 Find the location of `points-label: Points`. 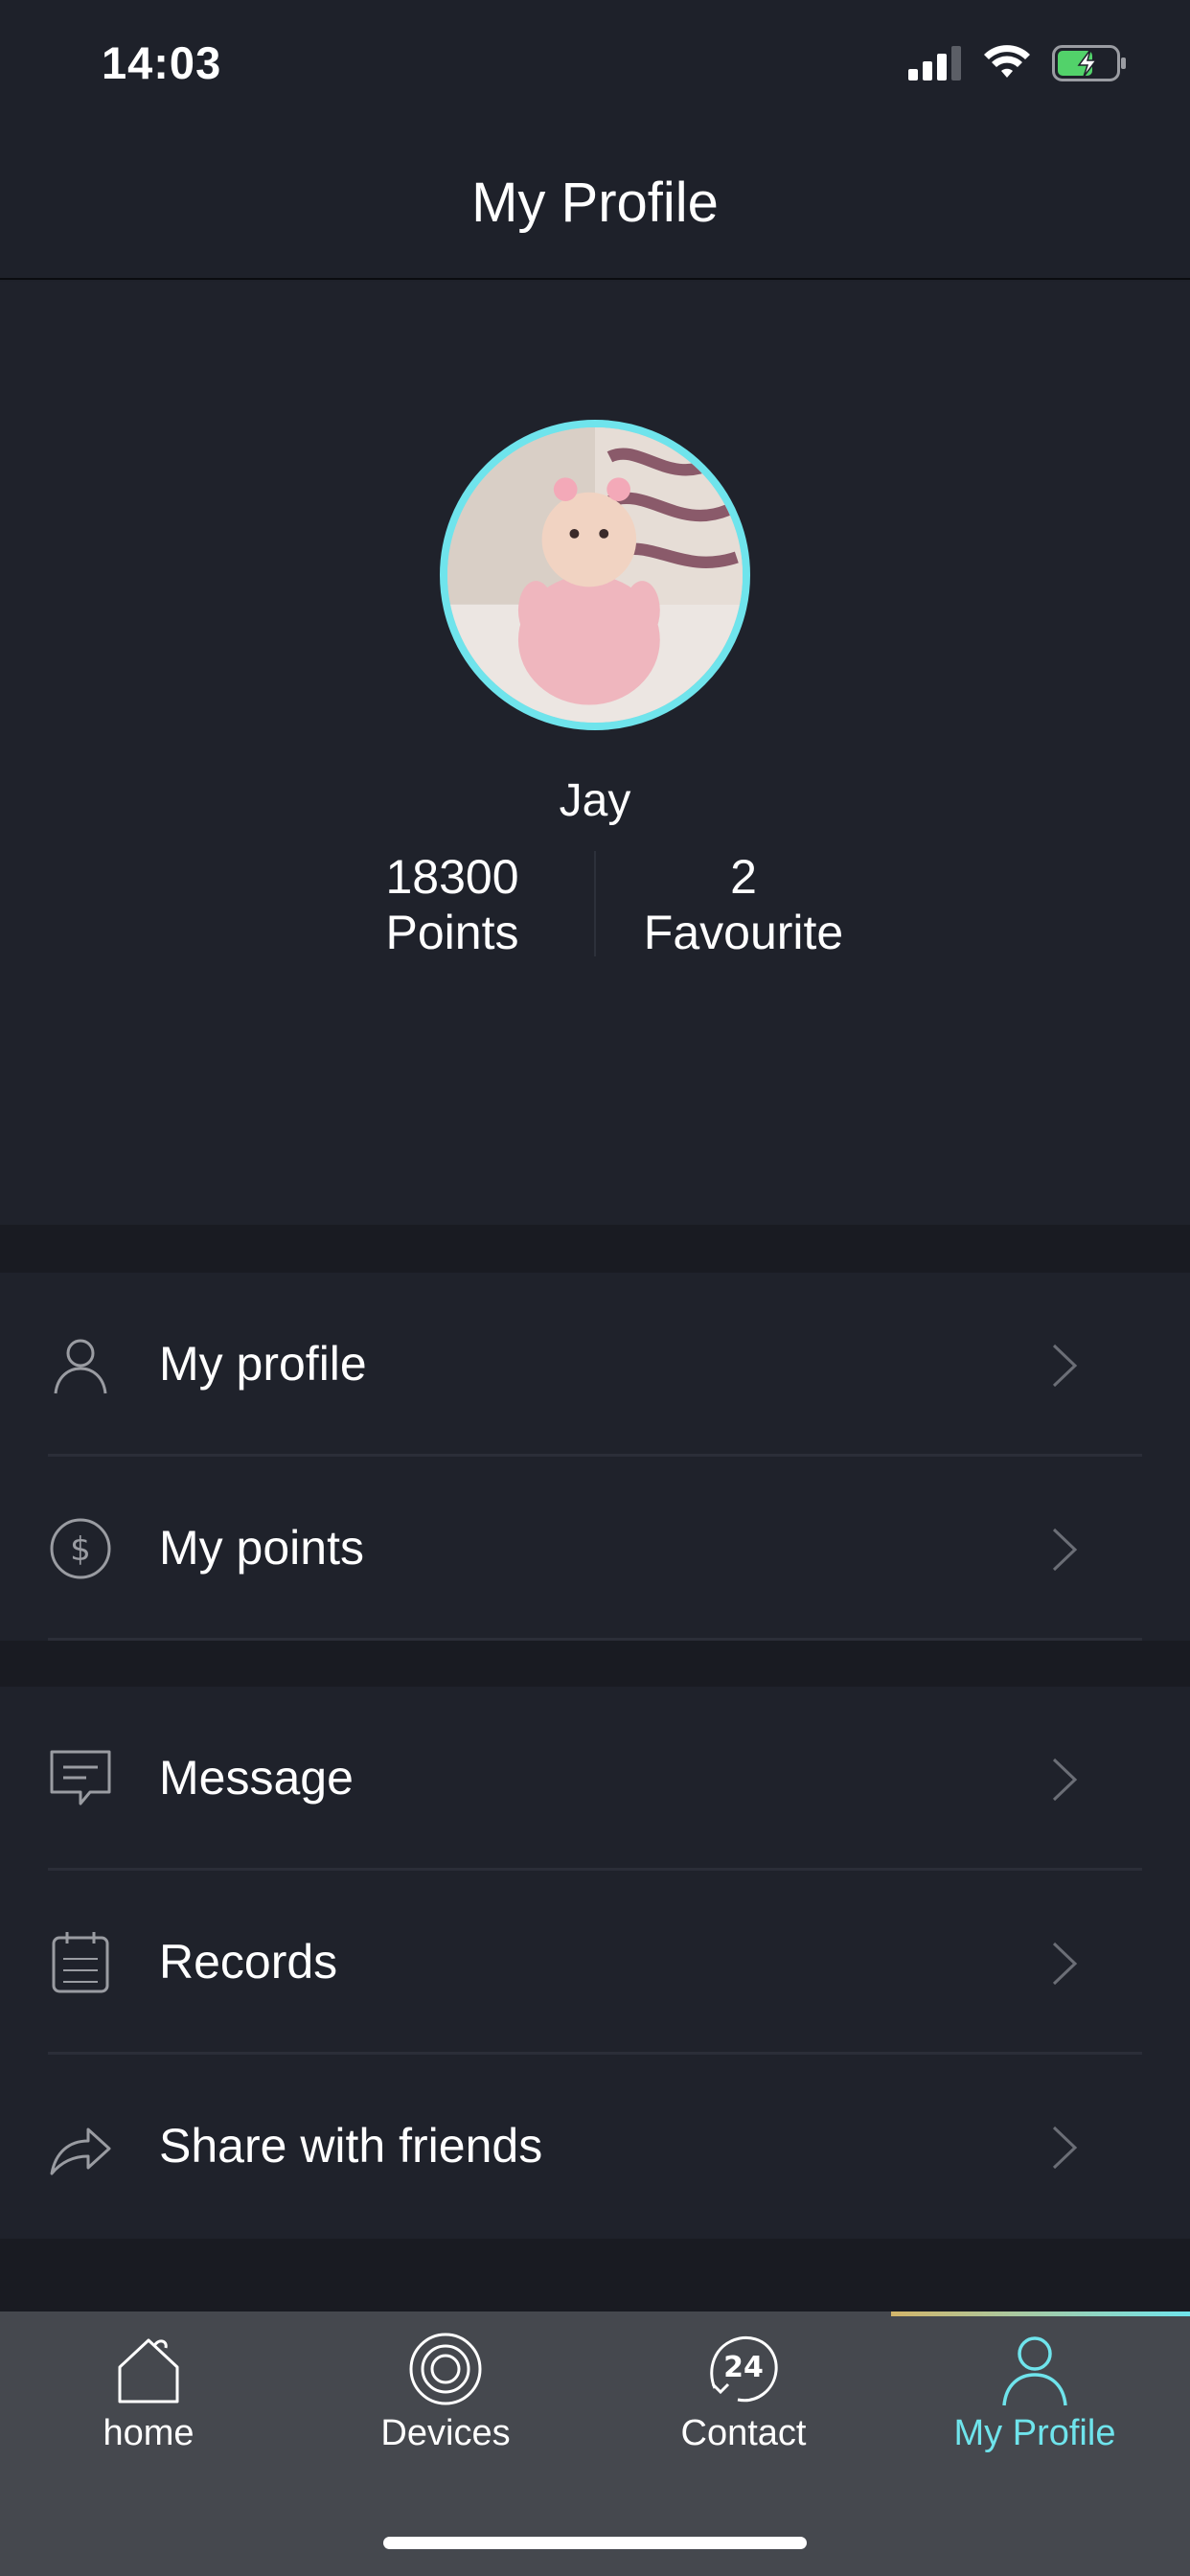

points-label: Points is located at coordinates (452, 932).